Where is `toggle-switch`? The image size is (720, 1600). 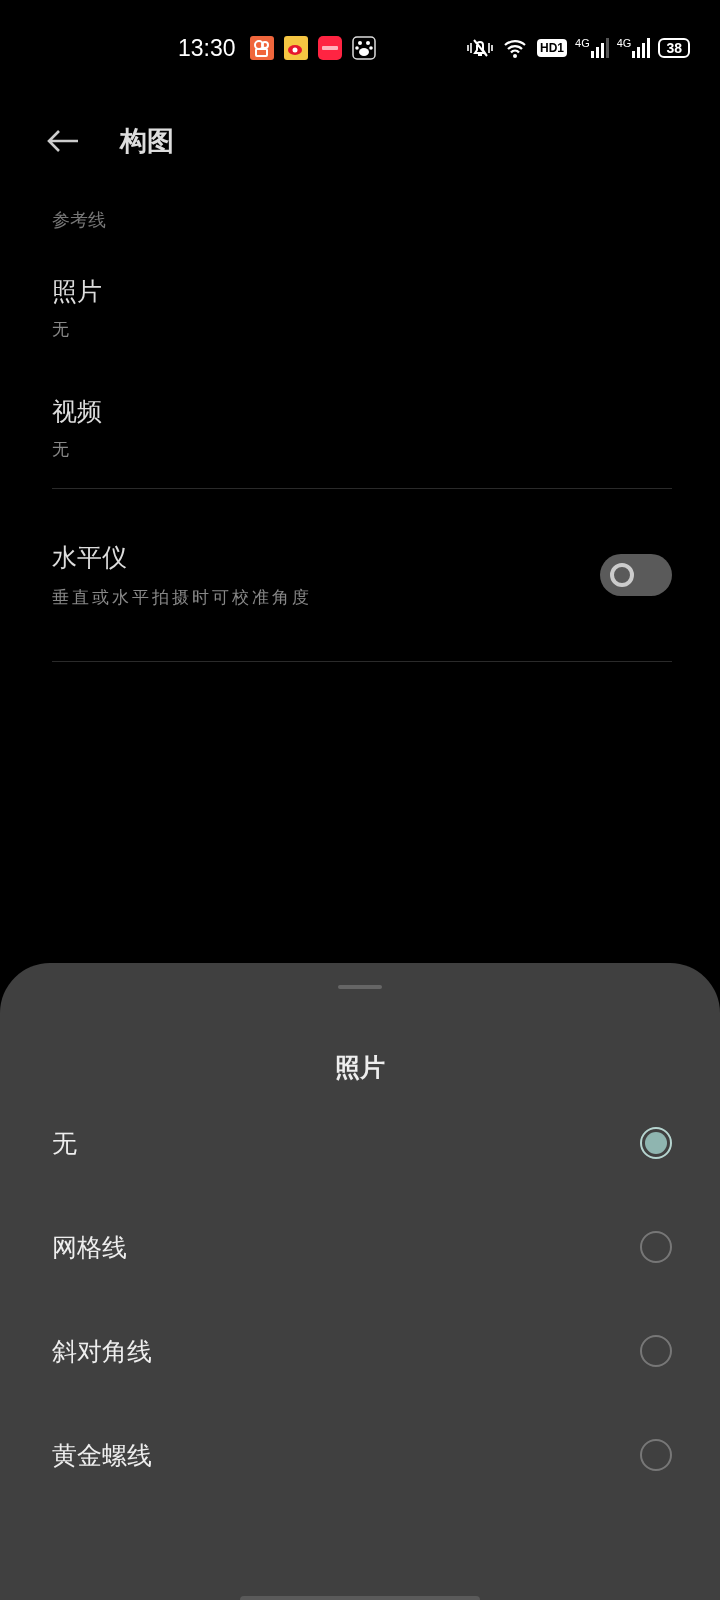 toggle-switch is located at coordinates (636, 575).